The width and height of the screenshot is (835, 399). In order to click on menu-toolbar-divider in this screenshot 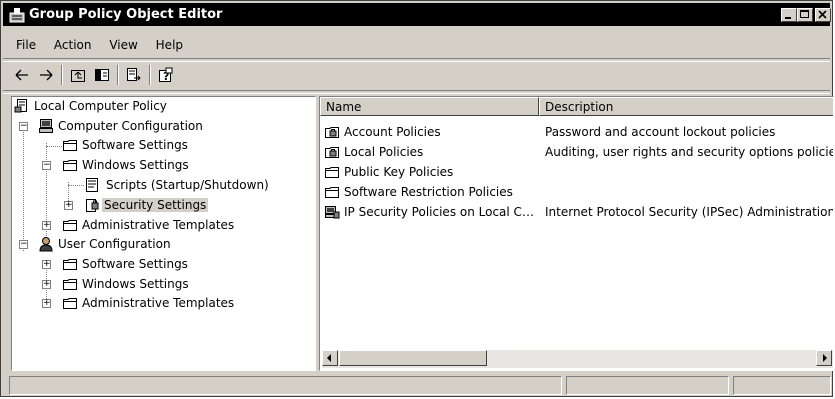, I will do `click(416, 60)`.